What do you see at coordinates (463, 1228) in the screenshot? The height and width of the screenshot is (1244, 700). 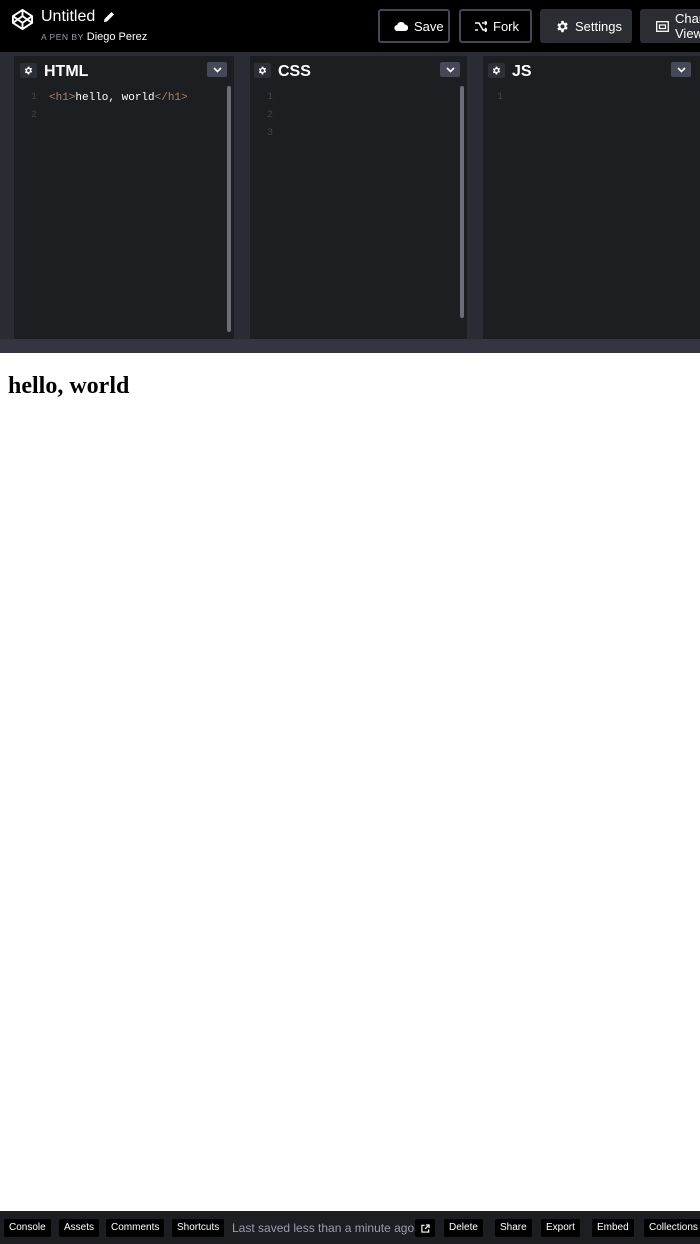 I see `delete-button: Delete` at bounding box center [463, 1228].